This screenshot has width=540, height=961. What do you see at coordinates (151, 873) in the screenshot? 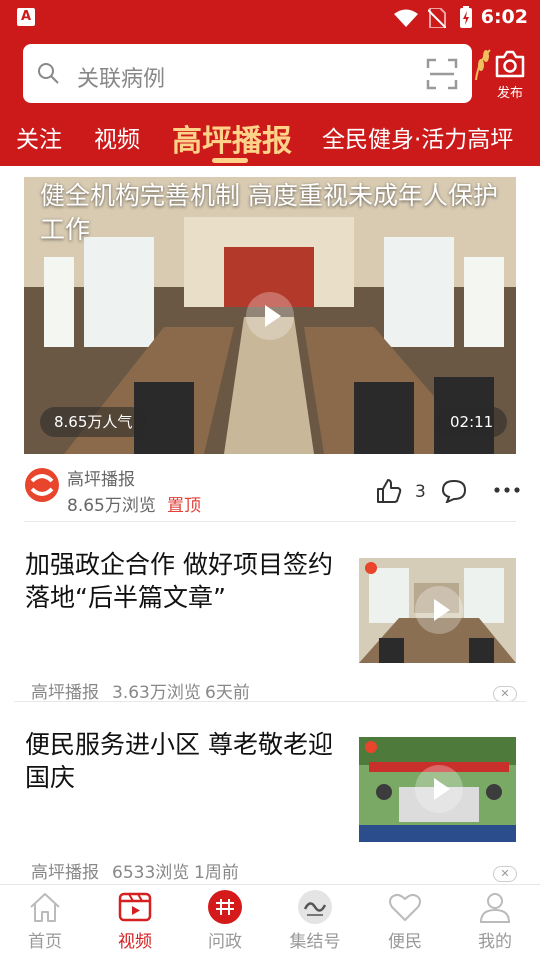
I see `item-views: 6533浏览` at bounding box center [151, 873].